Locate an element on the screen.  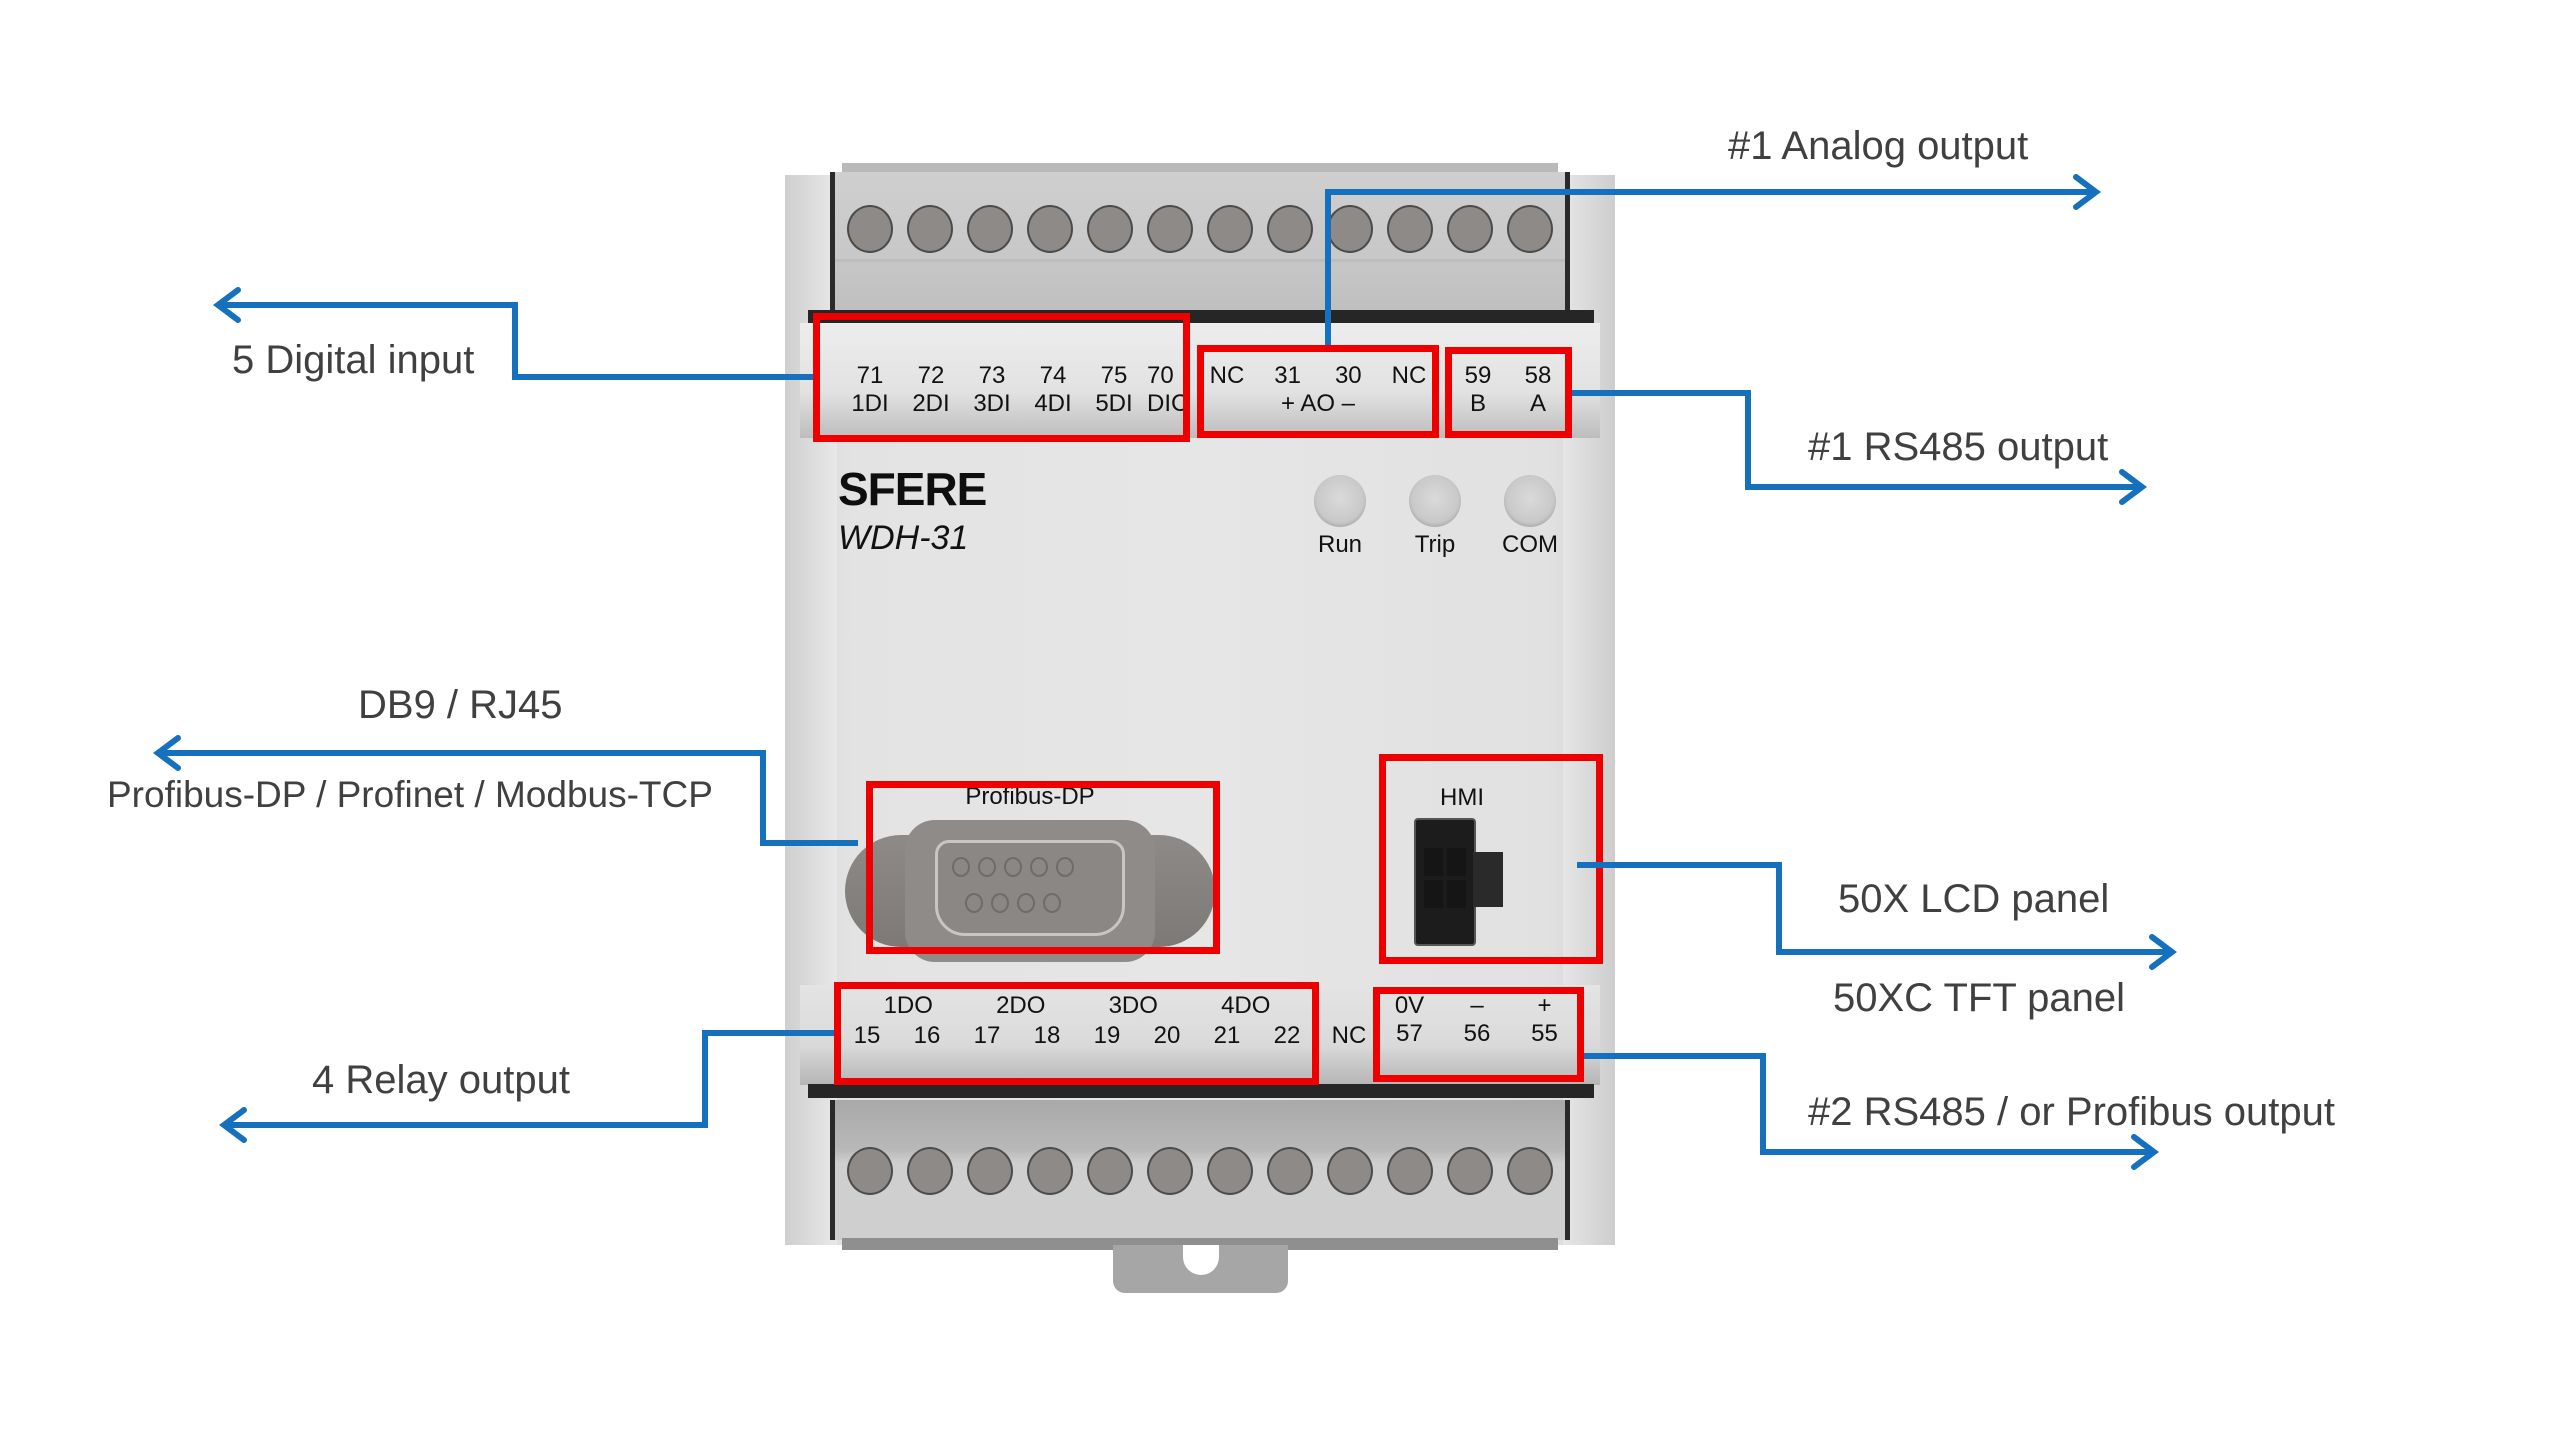
callout-line-analog-output is located at coordinates (1708, 267).